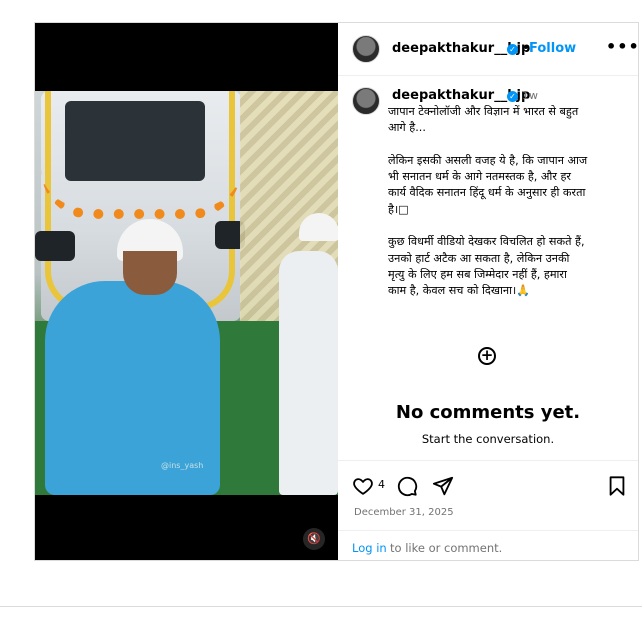 The height and width of the screenshot is (620, 642). Describe the element at coordinates (404, 512) in the screenshot. I see `post-date: December 31, 2025` at that location.